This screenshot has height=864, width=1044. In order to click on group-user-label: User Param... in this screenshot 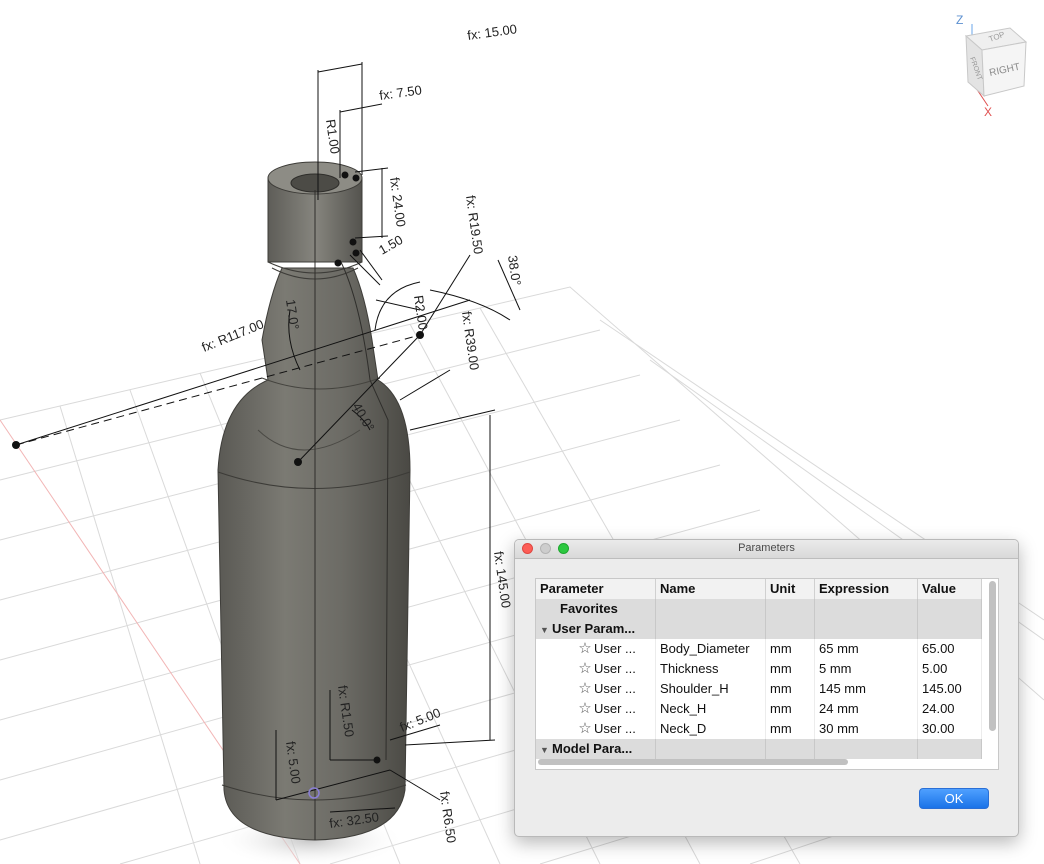, I will do `click(594, 628)`.